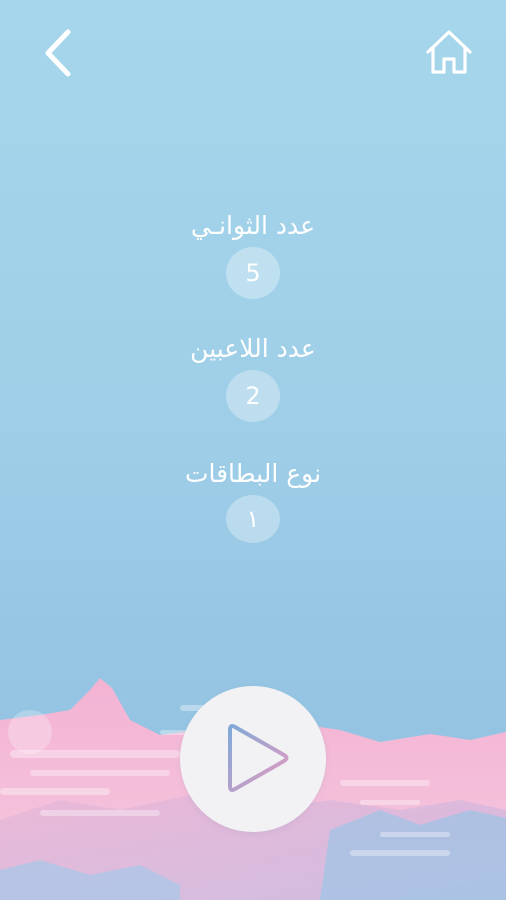 The image size is (506, 900). I want to click on players-setting: عدد اللاعبين 2, so click(253, 375).